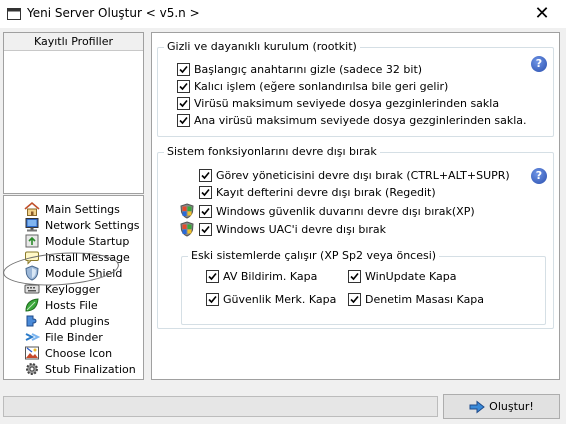  I want to click on nav-label: Main Settings, so click(82, 209).